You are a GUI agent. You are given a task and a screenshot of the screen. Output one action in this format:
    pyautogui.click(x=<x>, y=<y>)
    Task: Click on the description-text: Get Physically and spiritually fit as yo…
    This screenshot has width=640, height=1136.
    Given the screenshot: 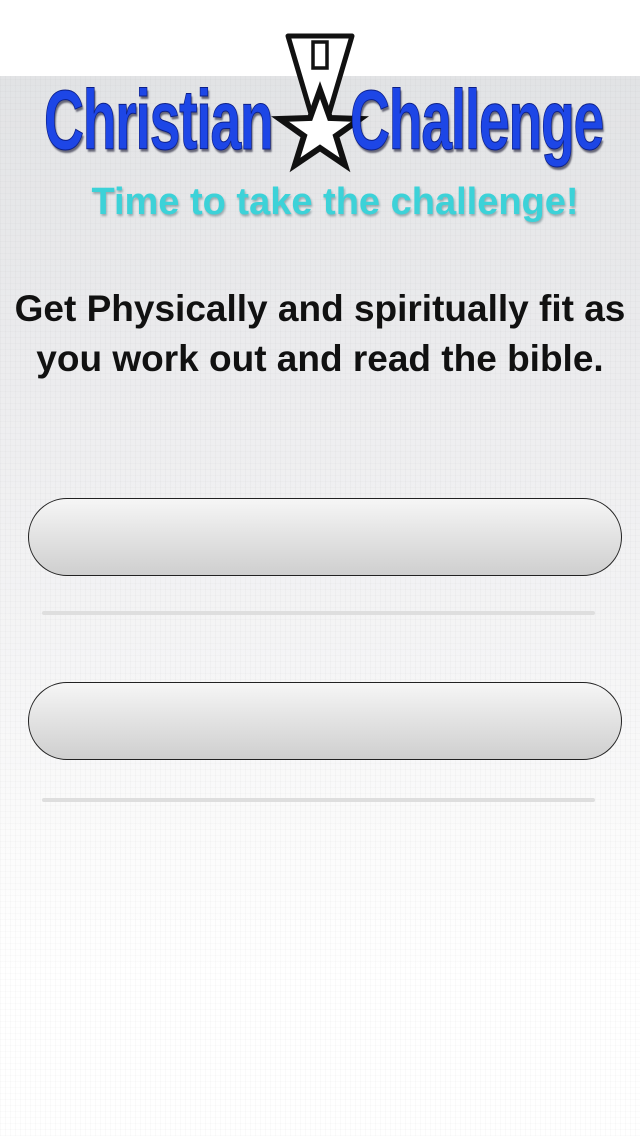 What is the action you would take?
    pyautogui.click(x=320, y=333)
    